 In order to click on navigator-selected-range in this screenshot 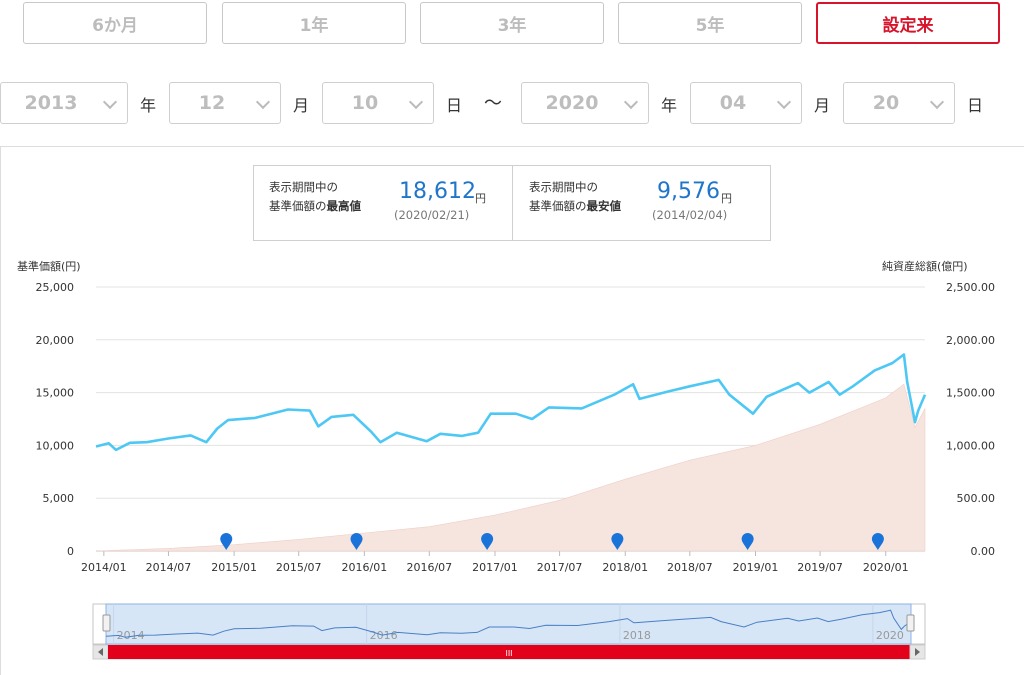, I will do `click(508, 624)`.